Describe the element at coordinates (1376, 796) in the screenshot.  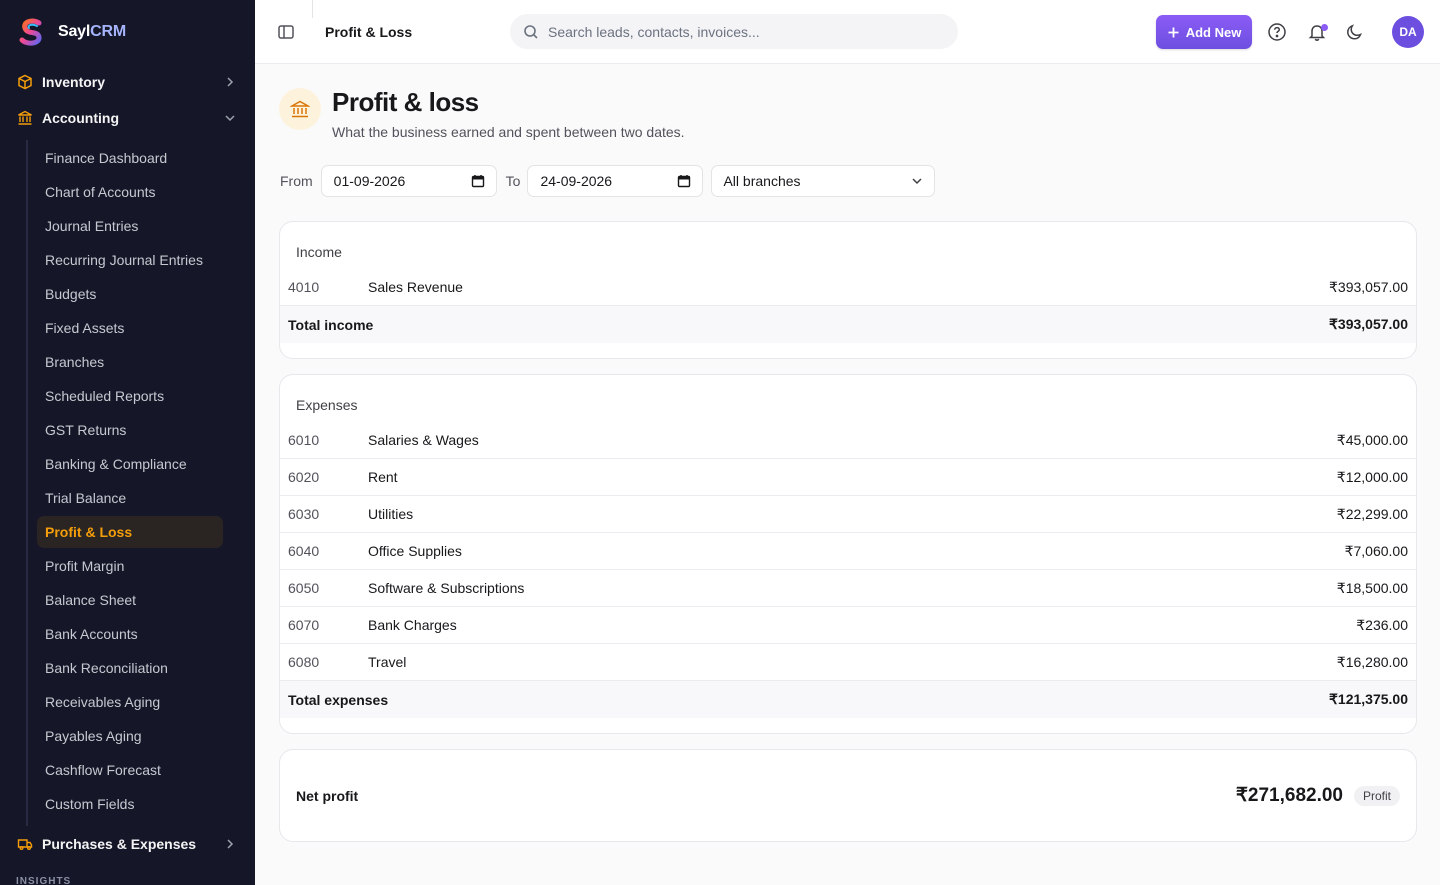
I see `status-badge: Profit` at that location.